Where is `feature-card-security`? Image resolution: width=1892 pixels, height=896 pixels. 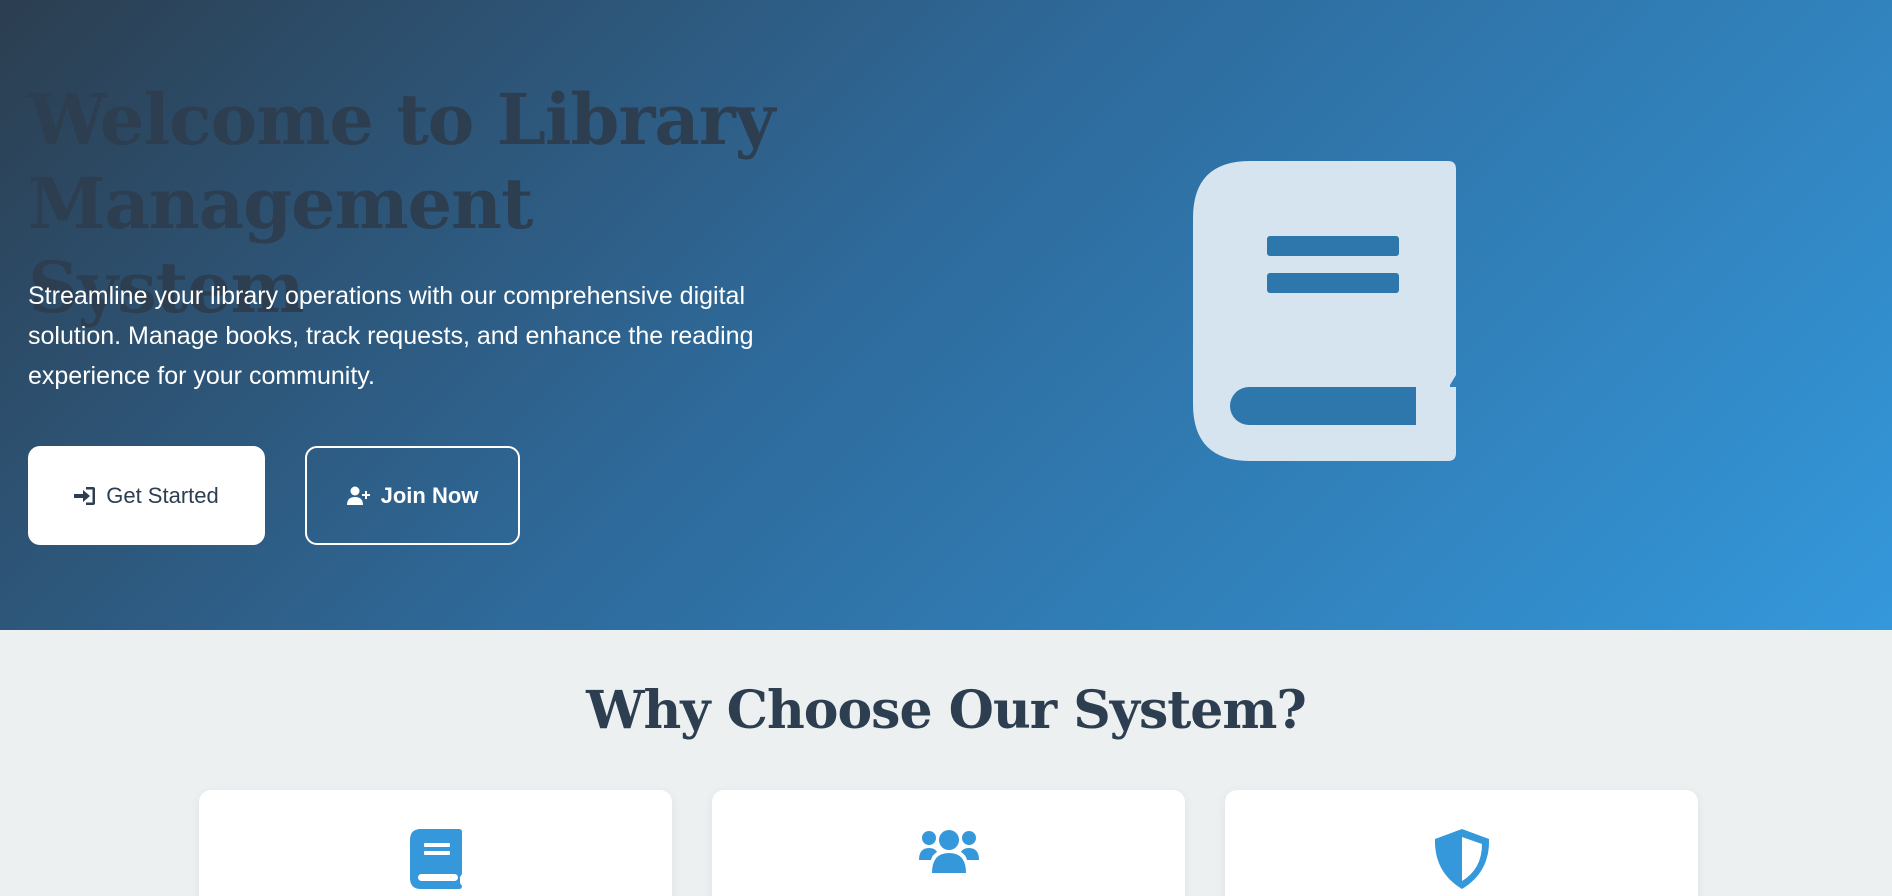 feature-card-security is located at coordinates (1461, 843).